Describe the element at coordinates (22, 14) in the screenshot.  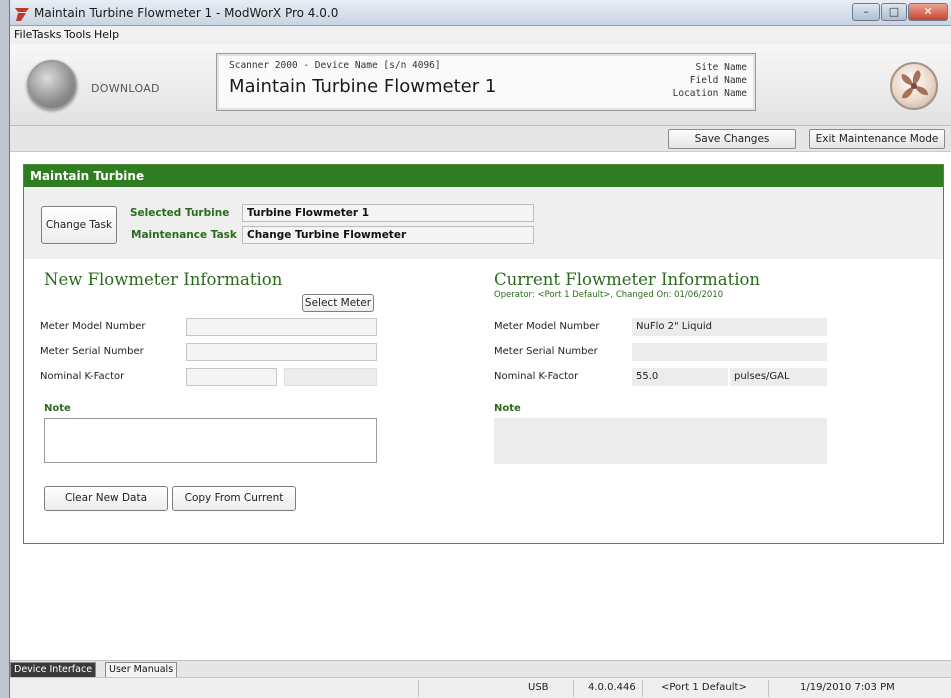
I see `app-logo-icon` at that location.